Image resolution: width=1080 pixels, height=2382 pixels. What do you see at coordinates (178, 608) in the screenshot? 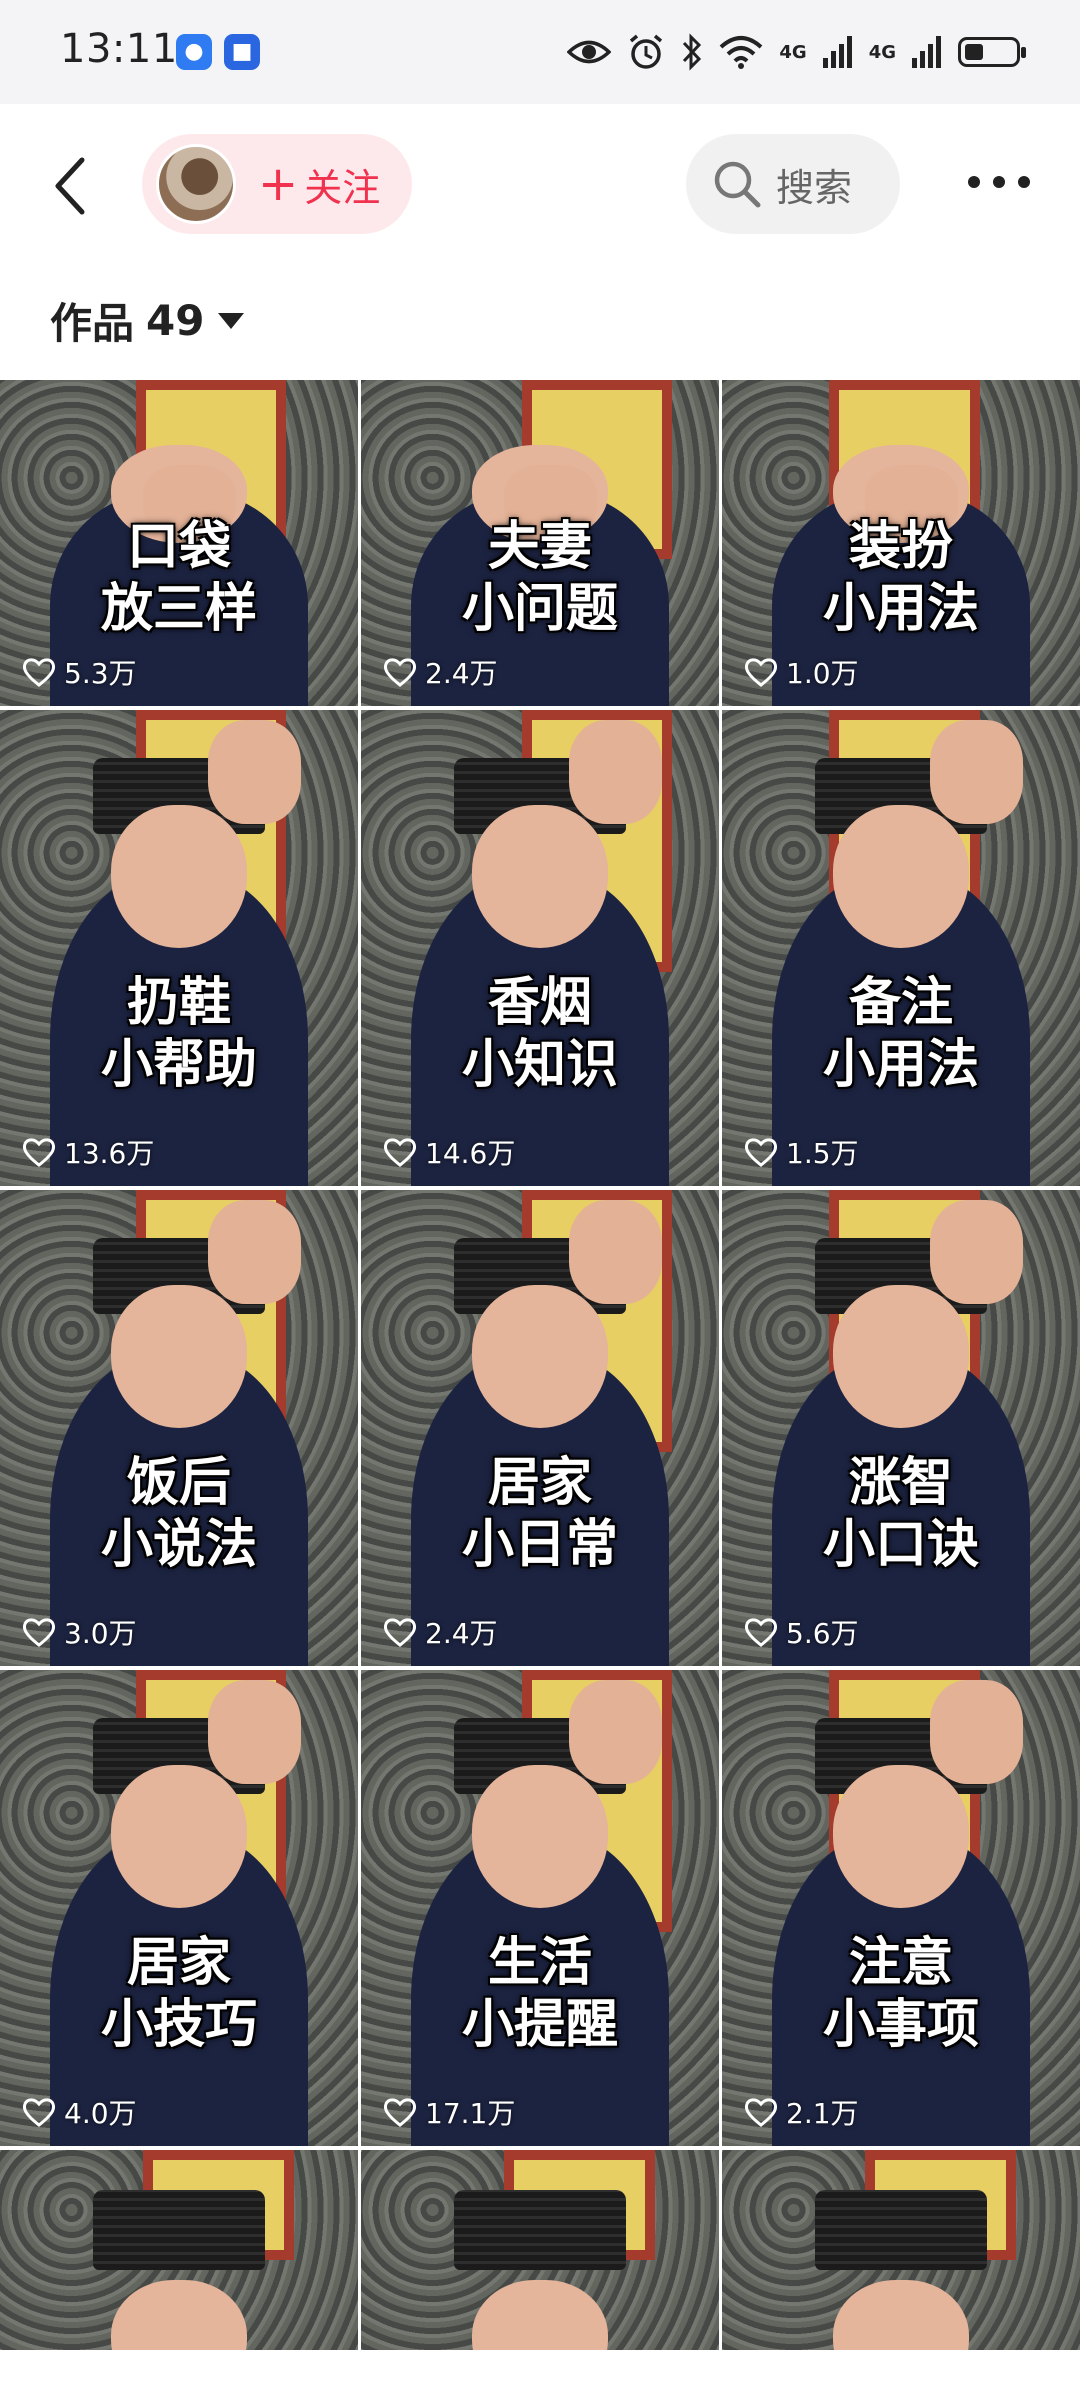
I see `caption-line-2: 放三样` at bounding box center [178, 608].